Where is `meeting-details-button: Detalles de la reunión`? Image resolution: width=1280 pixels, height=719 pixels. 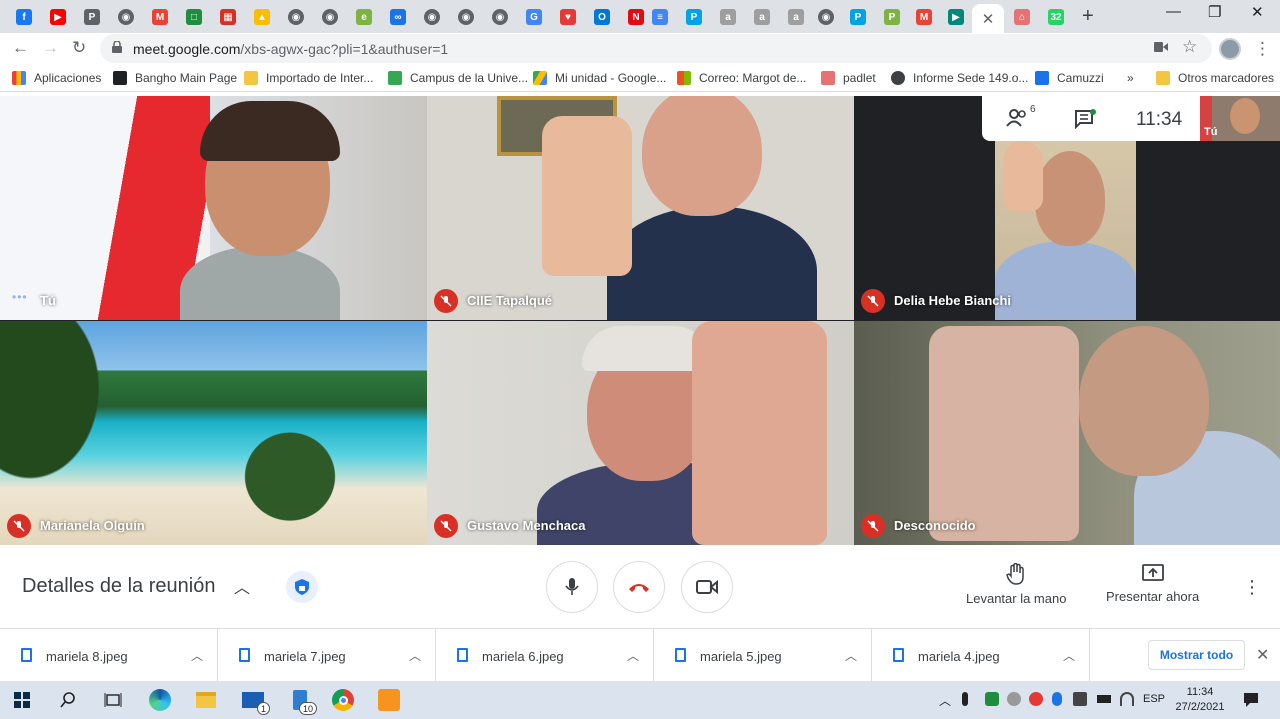
meeting-details-button: Detalles de la reunión is located at coordinates (118, 586).